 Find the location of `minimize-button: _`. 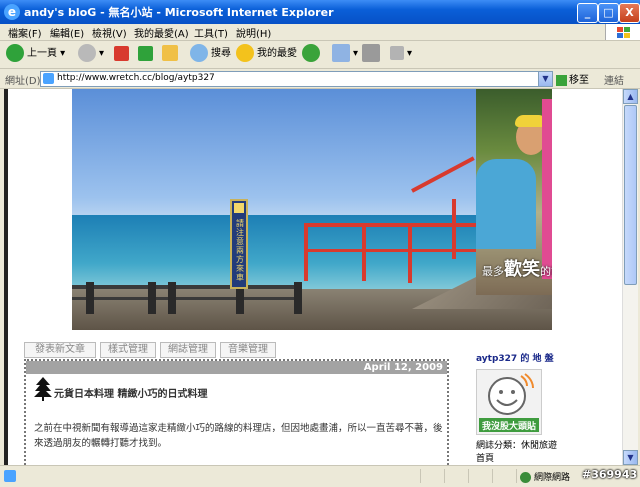

minimize-button: _ is located at coordinates (587, 13).